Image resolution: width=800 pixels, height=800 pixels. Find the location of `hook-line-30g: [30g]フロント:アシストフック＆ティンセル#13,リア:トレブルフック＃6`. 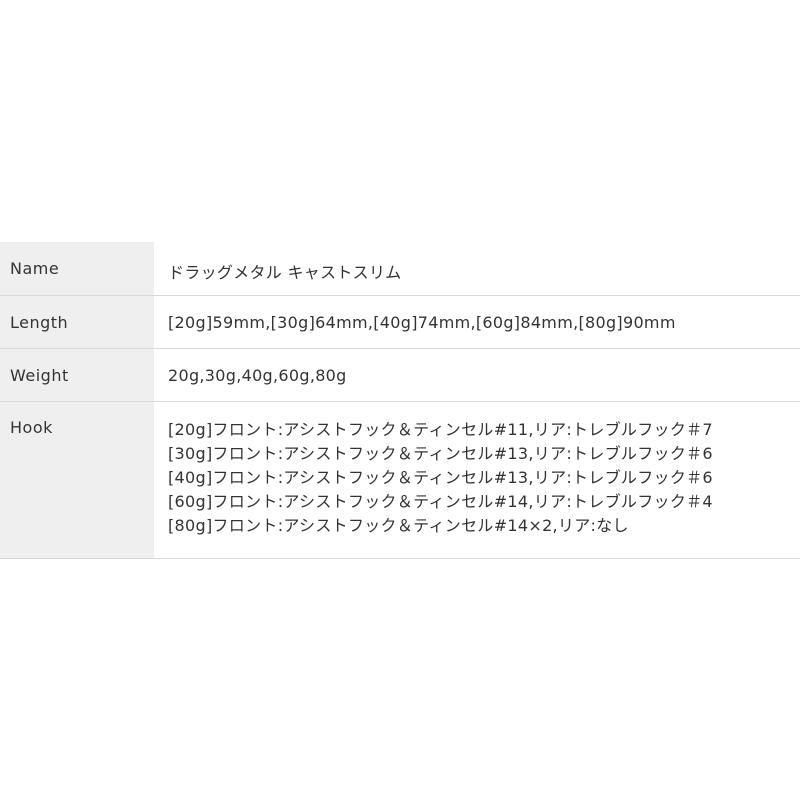

hook-line-30g: [30g]フロント:アシストフック＆ティンセル#13,リア:トレブルフック＃6 is located at coordinates (440, 453).